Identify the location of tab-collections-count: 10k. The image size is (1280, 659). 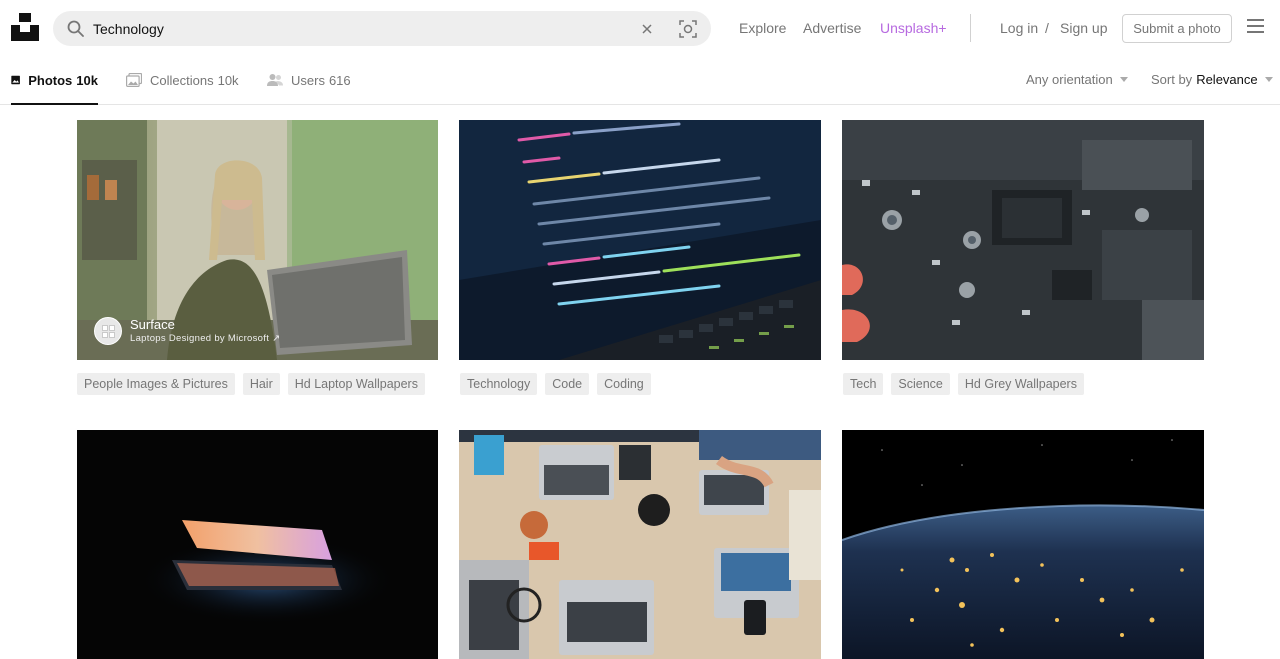
(228, 80).